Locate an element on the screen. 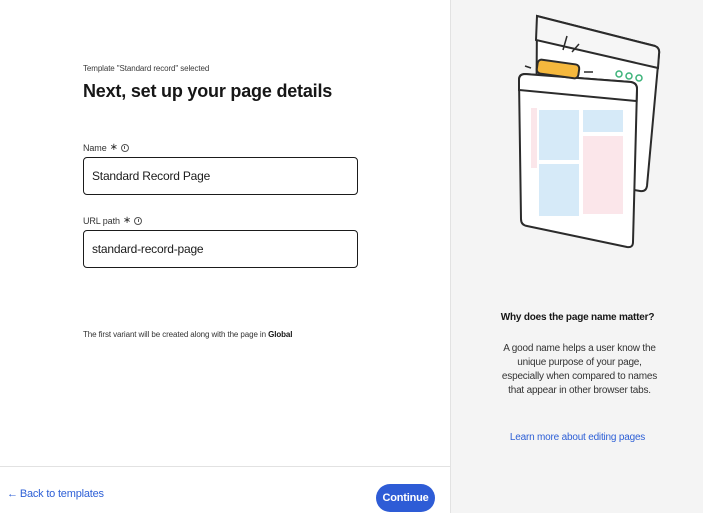 The width and height of the screenshot is (703, 513). url-label-text: URL path is located at coordinates (101, 220).